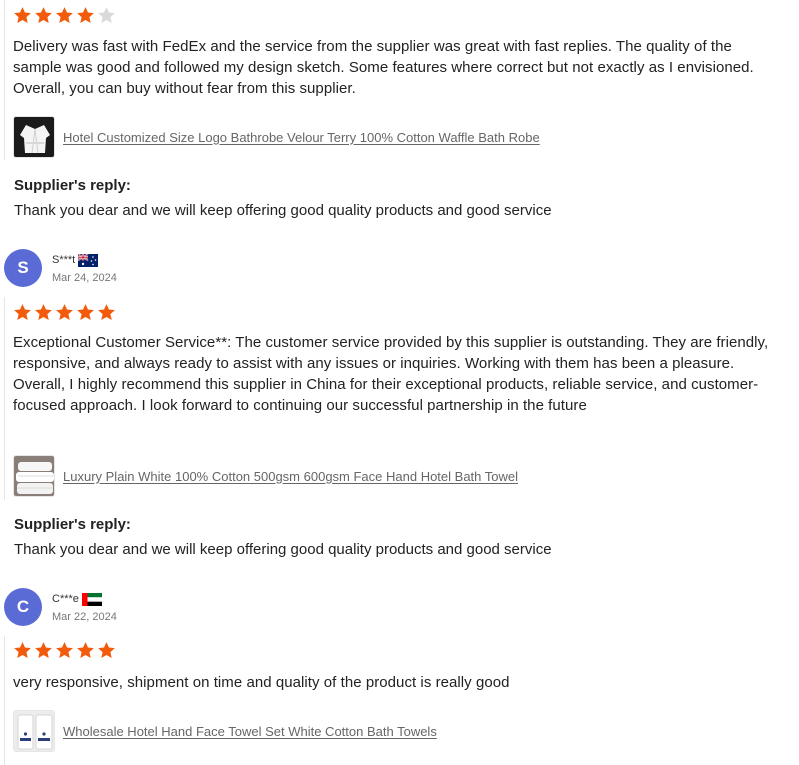 This screenshot has height=765, width=799. What do you see at coordinates (34, 476) in the screenshot?
I see `towel-stack-thumbnail` at bounding box center [34, 476].